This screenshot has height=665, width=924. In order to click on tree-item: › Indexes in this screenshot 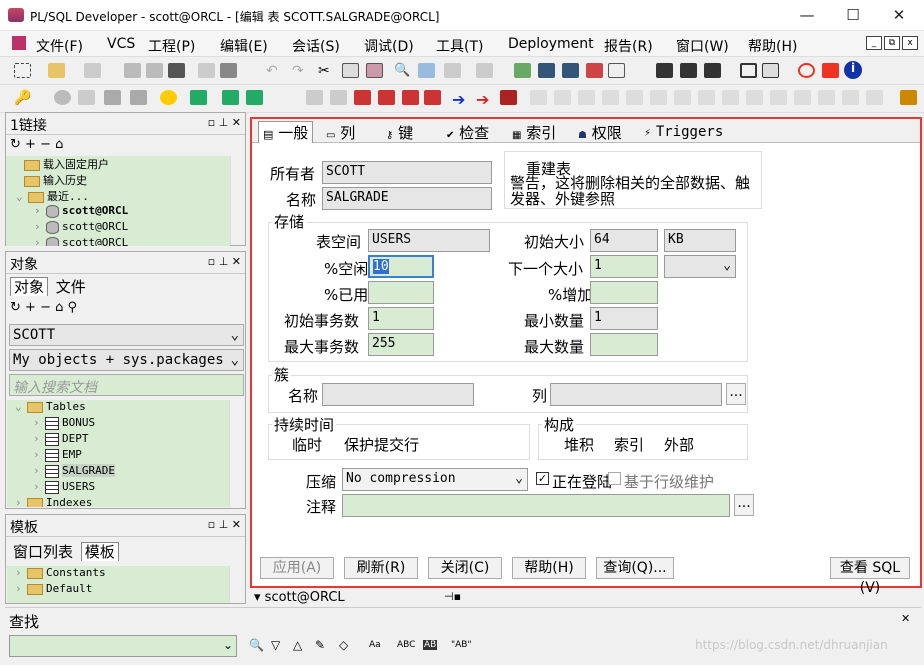, I will do `click(122, 501)`.